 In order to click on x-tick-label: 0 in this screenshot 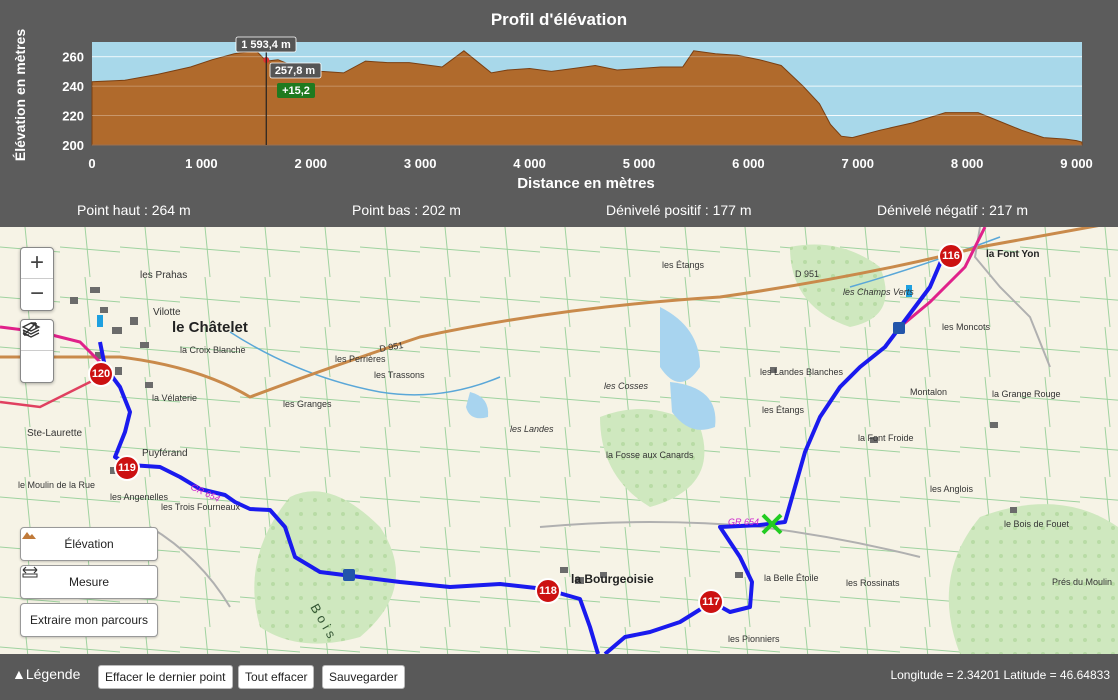, I will do `click(91, 163)`.